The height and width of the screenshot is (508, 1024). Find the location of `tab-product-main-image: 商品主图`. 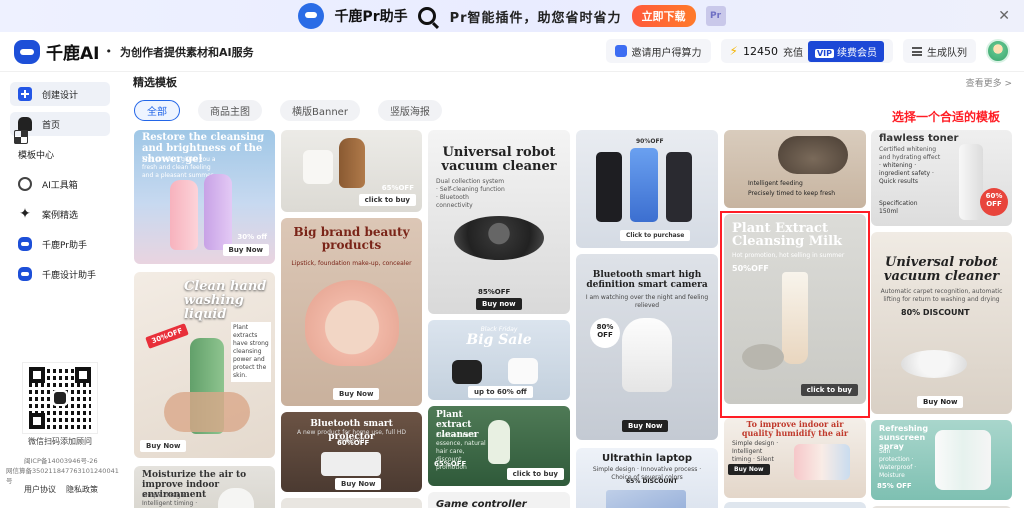

tab-product-main-image: 商品主图 is located at coordinates (230, 110).